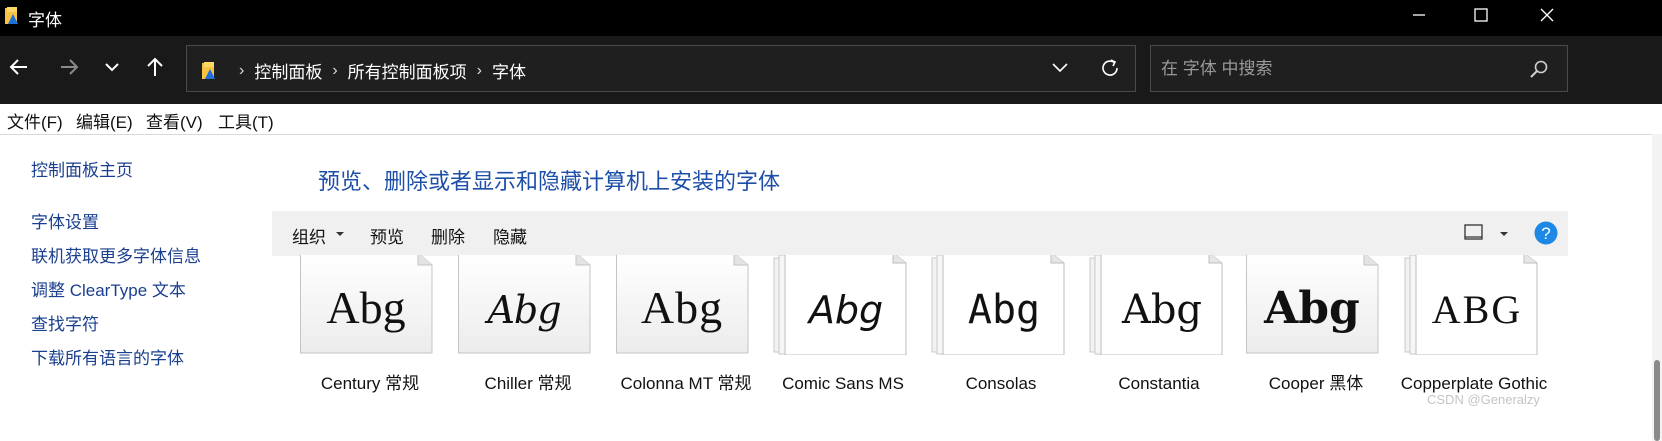  Describe the element at coordinates (1316, 383) in the screenshot. I see `font-name-label: Cooper 黑体` at that location.